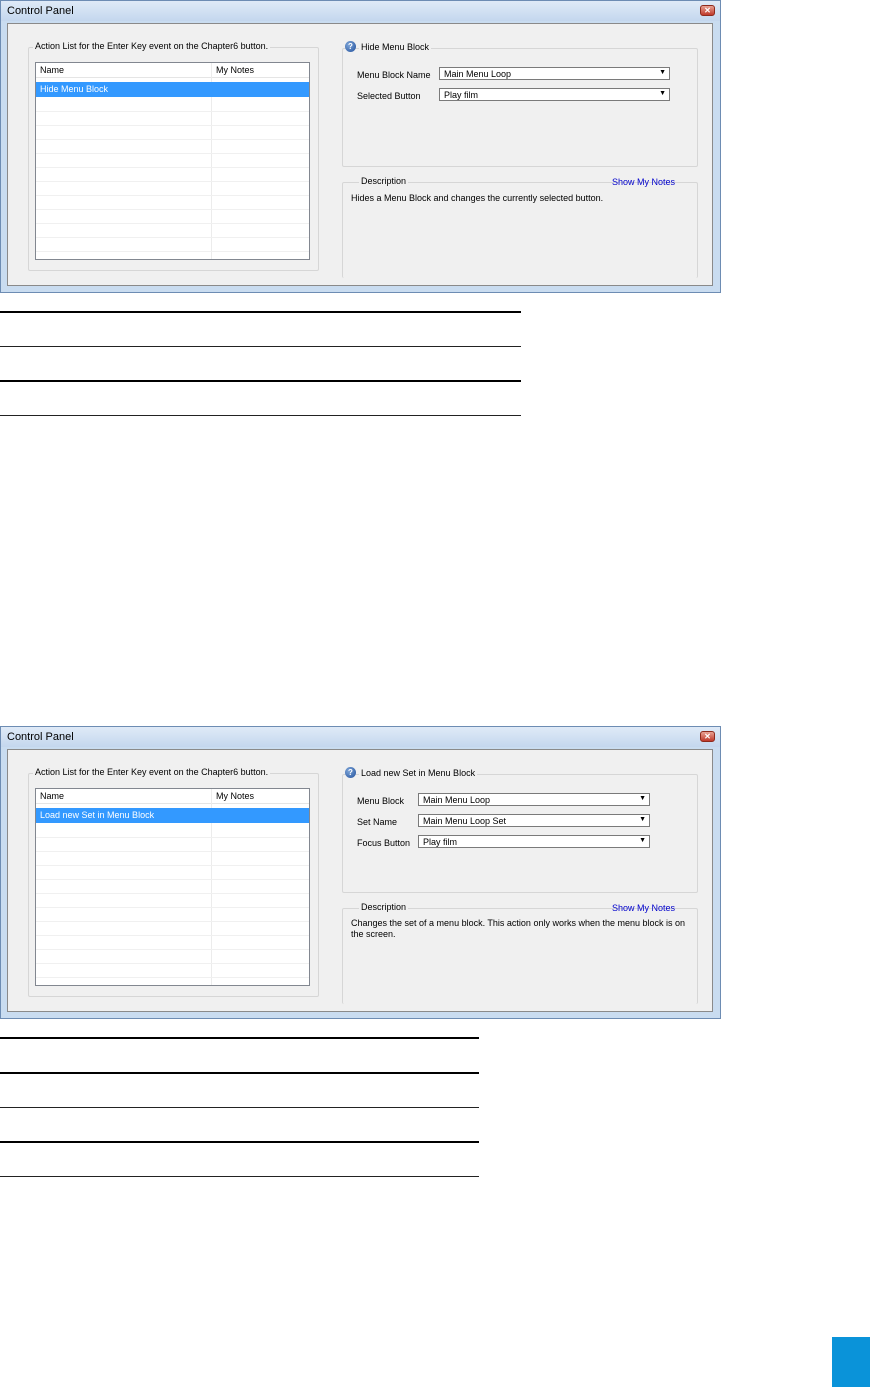 This screenshot has height=1387, width=870. What do you see at coordinates (418, 773) in the screenshot?
I see `action-title: Load new Set in Menu Block` at bounding box center [418, 773].